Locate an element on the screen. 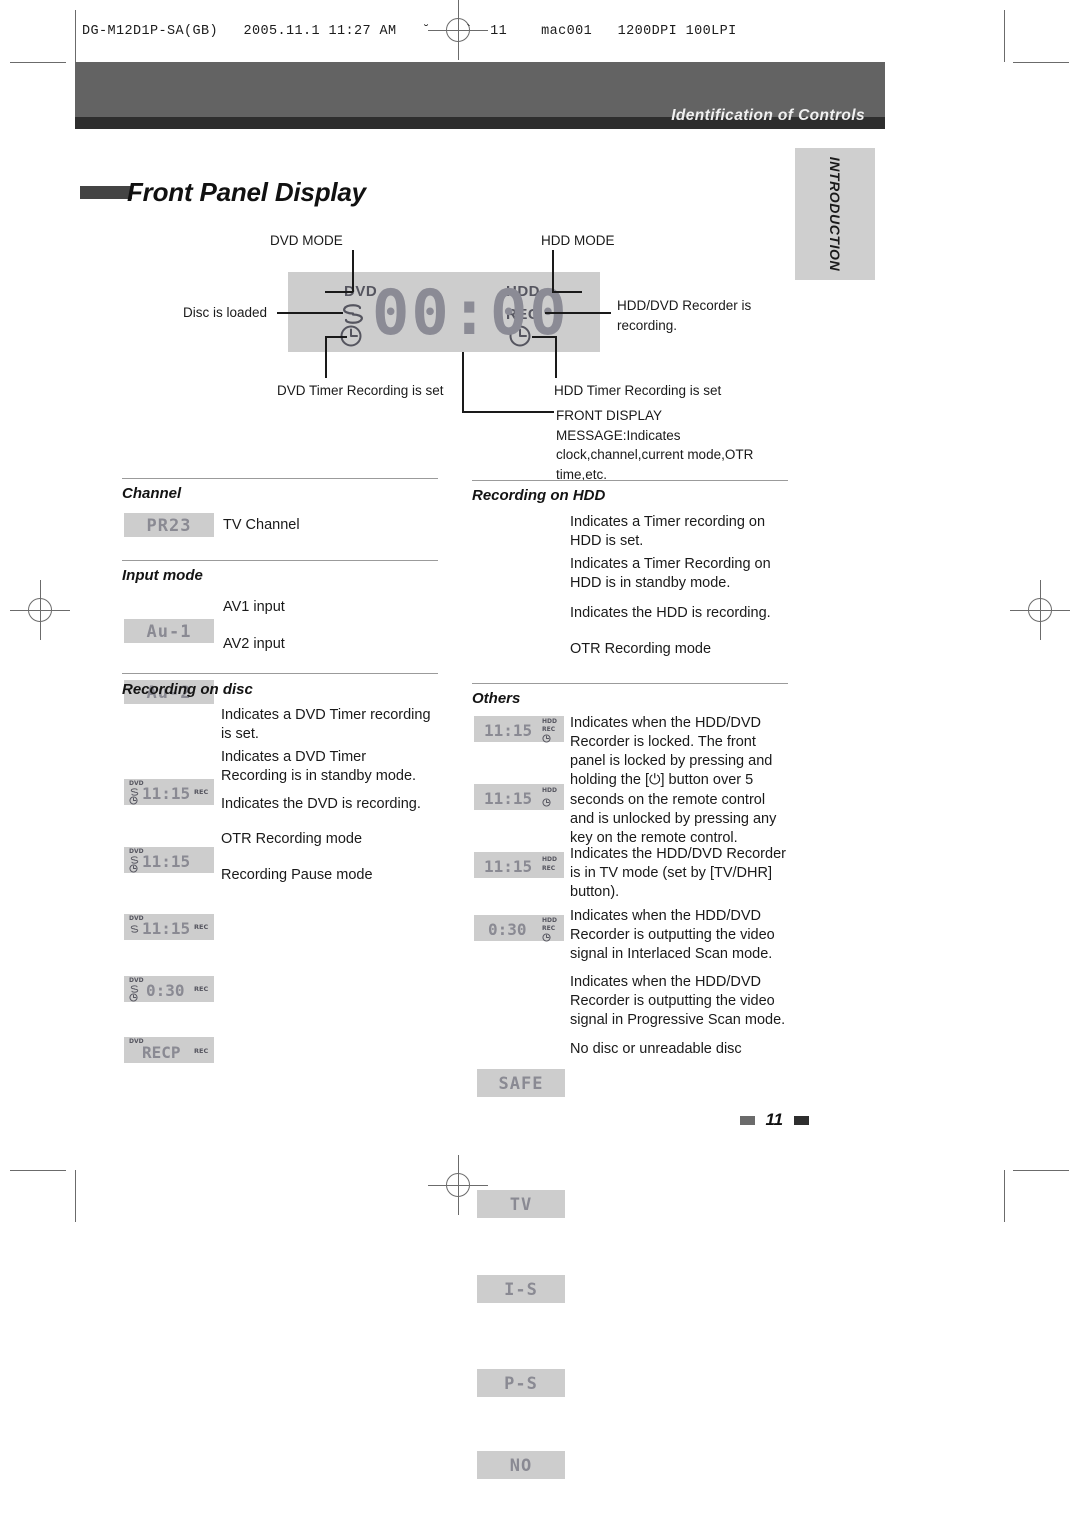 The width and height of the screenshot is (1080, 1528). desc-others-no-disc: No disc or unreadable disc is located at coordinates (656, 1049).